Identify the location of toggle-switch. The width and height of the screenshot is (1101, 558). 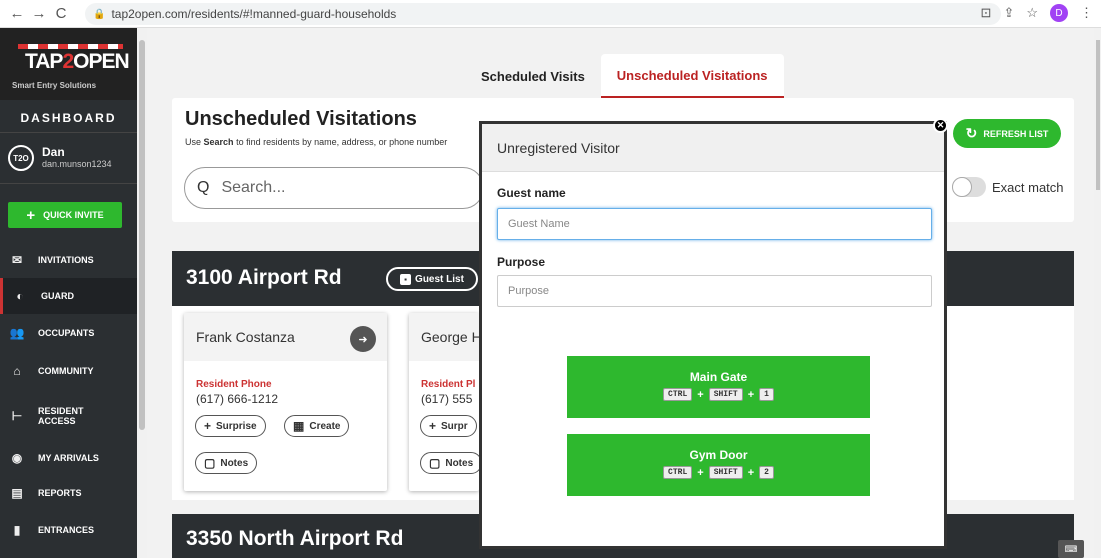
(969, 187).